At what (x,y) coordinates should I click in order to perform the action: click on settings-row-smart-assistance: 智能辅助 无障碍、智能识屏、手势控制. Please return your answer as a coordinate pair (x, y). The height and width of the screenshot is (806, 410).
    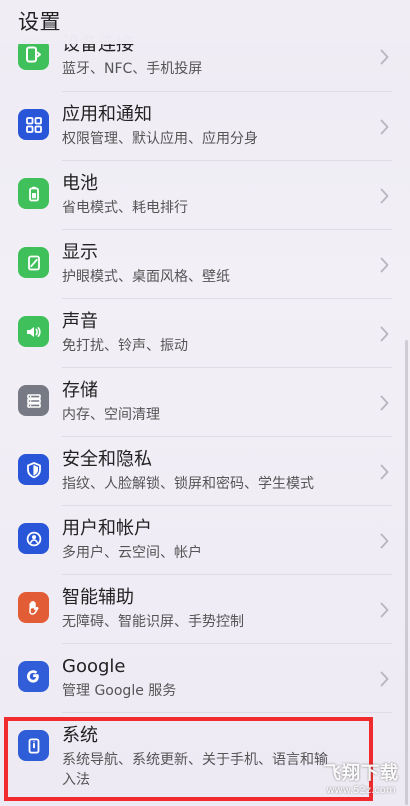
    Looking at the image, I should click on (205, 609).